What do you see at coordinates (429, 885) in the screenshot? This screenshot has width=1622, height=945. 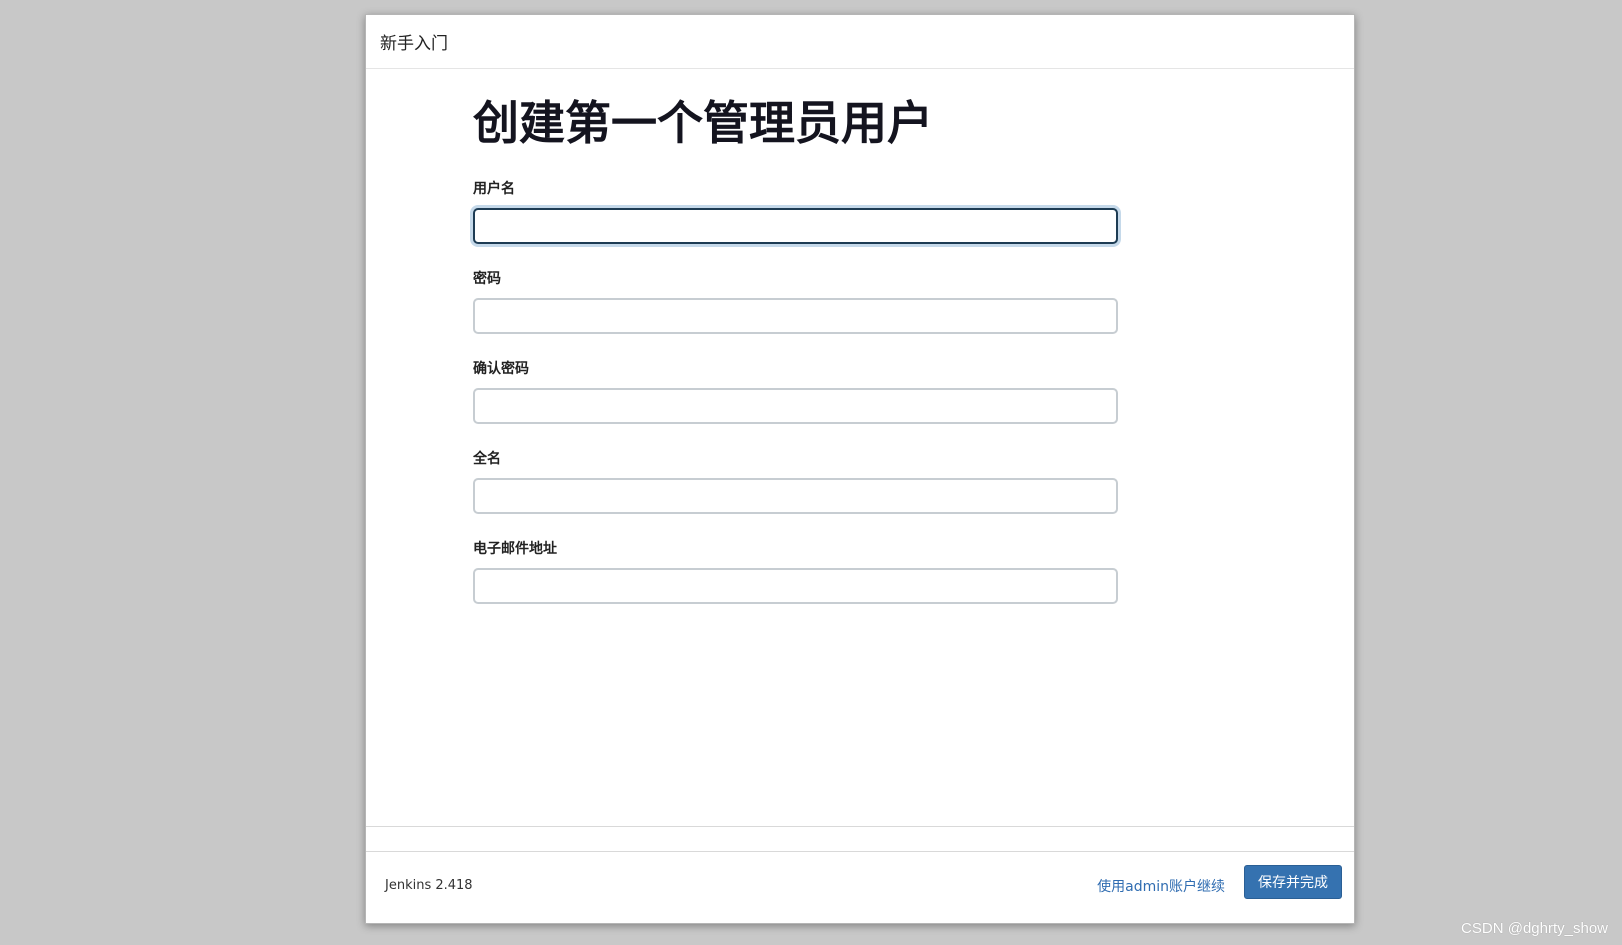 I see `jenkins-version: Jenkins 2.418` at bounding box center [429, 885].